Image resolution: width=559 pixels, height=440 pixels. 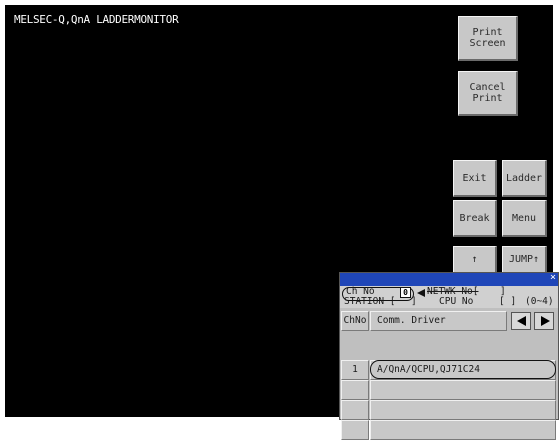 What do you see at coordinates (463, 369) in the screenshot?
I see `driver-highlight` at bounding box center [463, 369].